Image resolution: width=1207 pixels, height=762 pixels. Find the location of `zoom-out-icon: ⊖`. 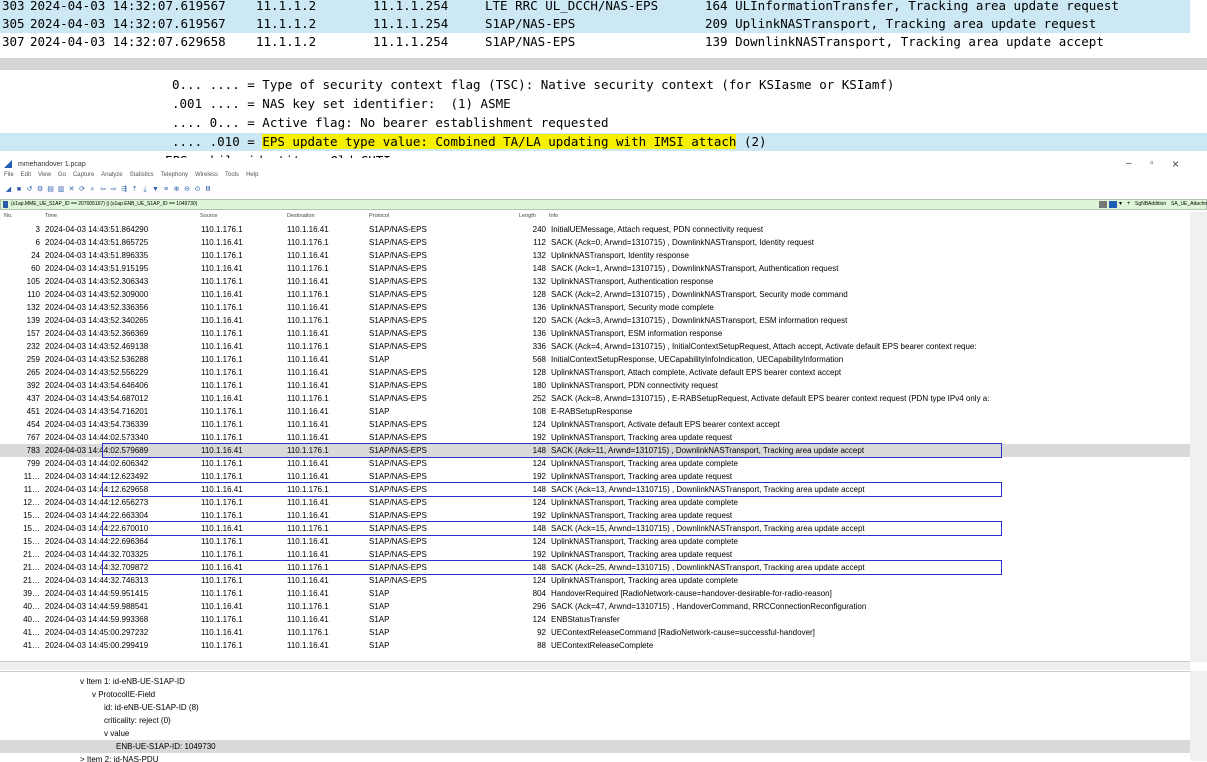

zoom-out-icon: ⊖ is located at coordinates (187, 189).